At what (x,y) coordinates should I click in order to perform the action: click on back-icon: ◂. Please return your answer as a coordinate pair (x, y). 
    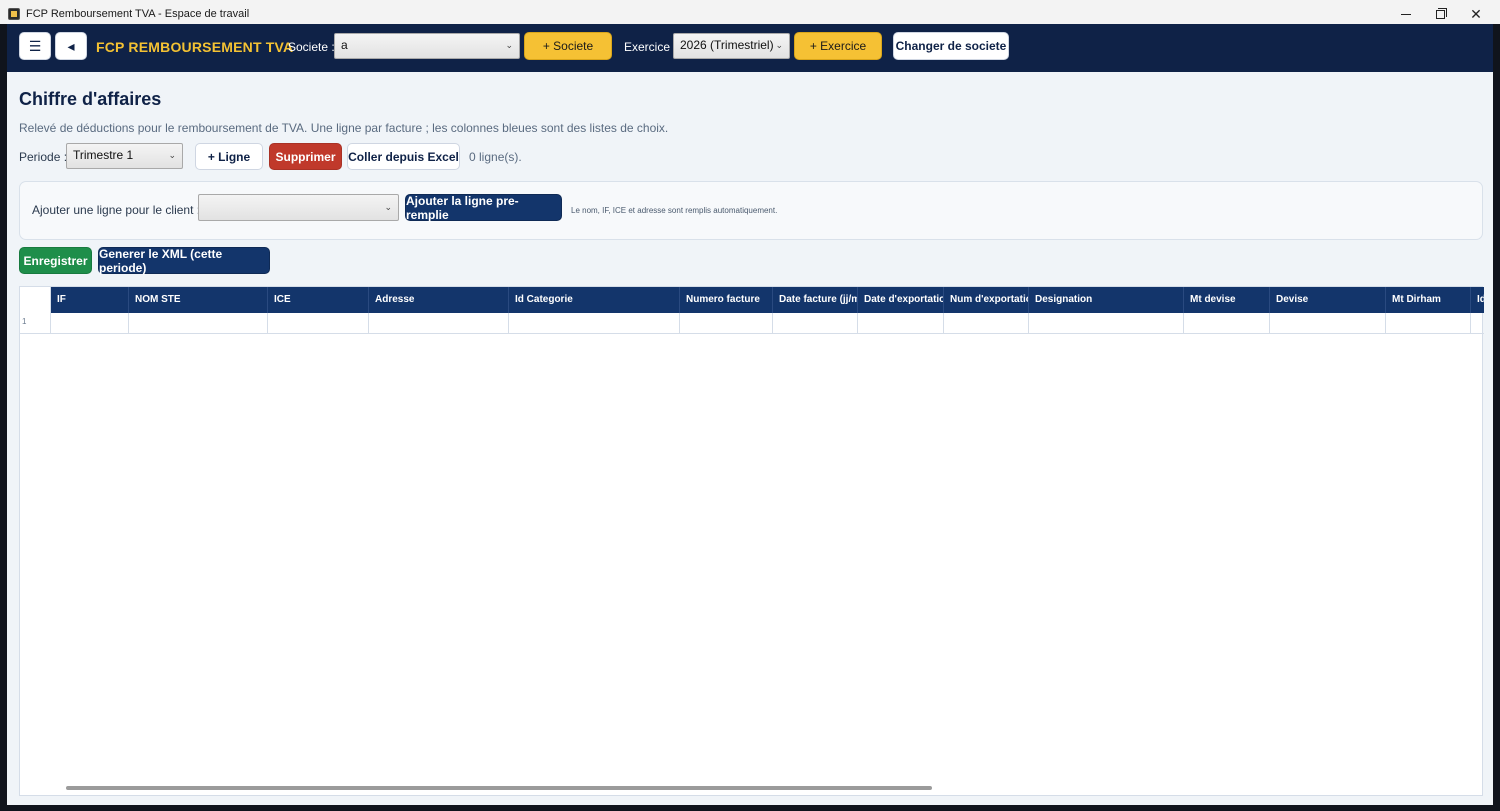
    Looking at the image, I should click on (71, 45).